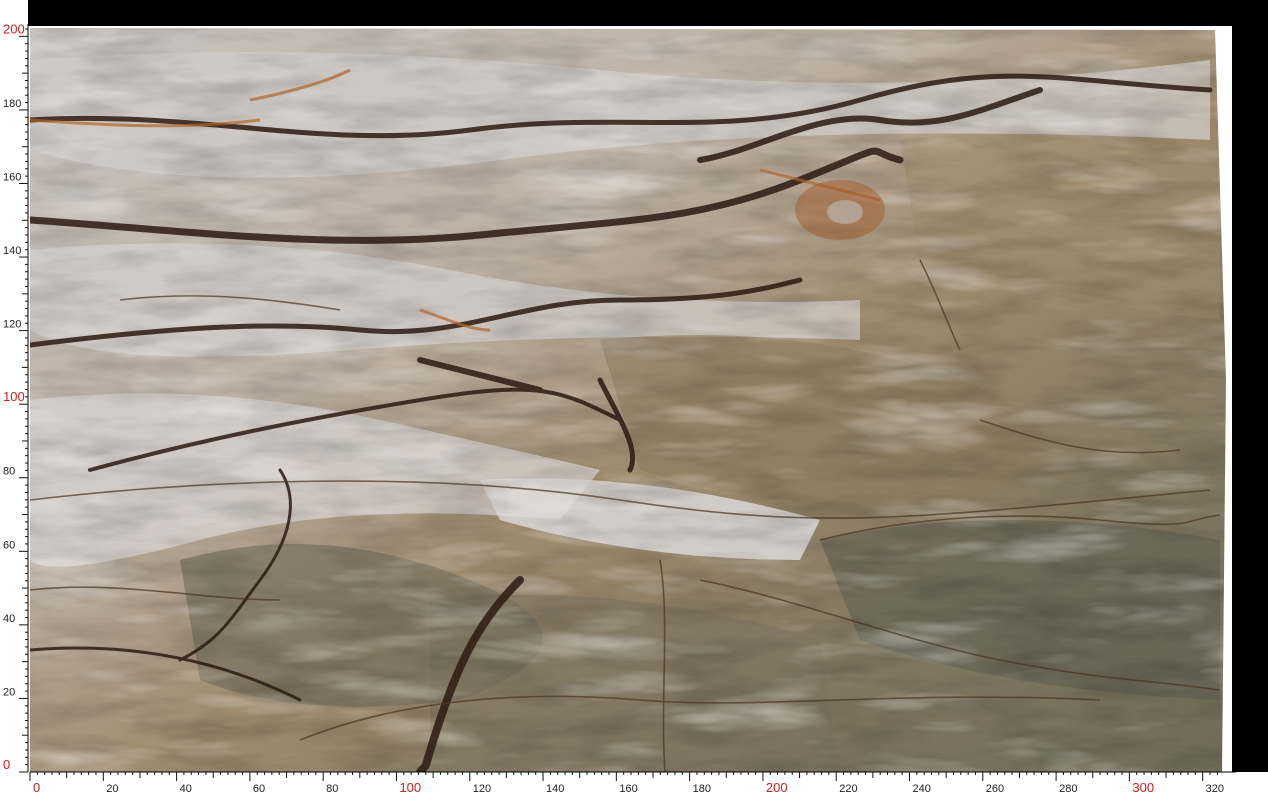 The width and height of the screenshot is (1268, 800). Describe the element at coordinates (12, 251) in the screenshot. I see `y-axis-tick-label: 140` at that location.